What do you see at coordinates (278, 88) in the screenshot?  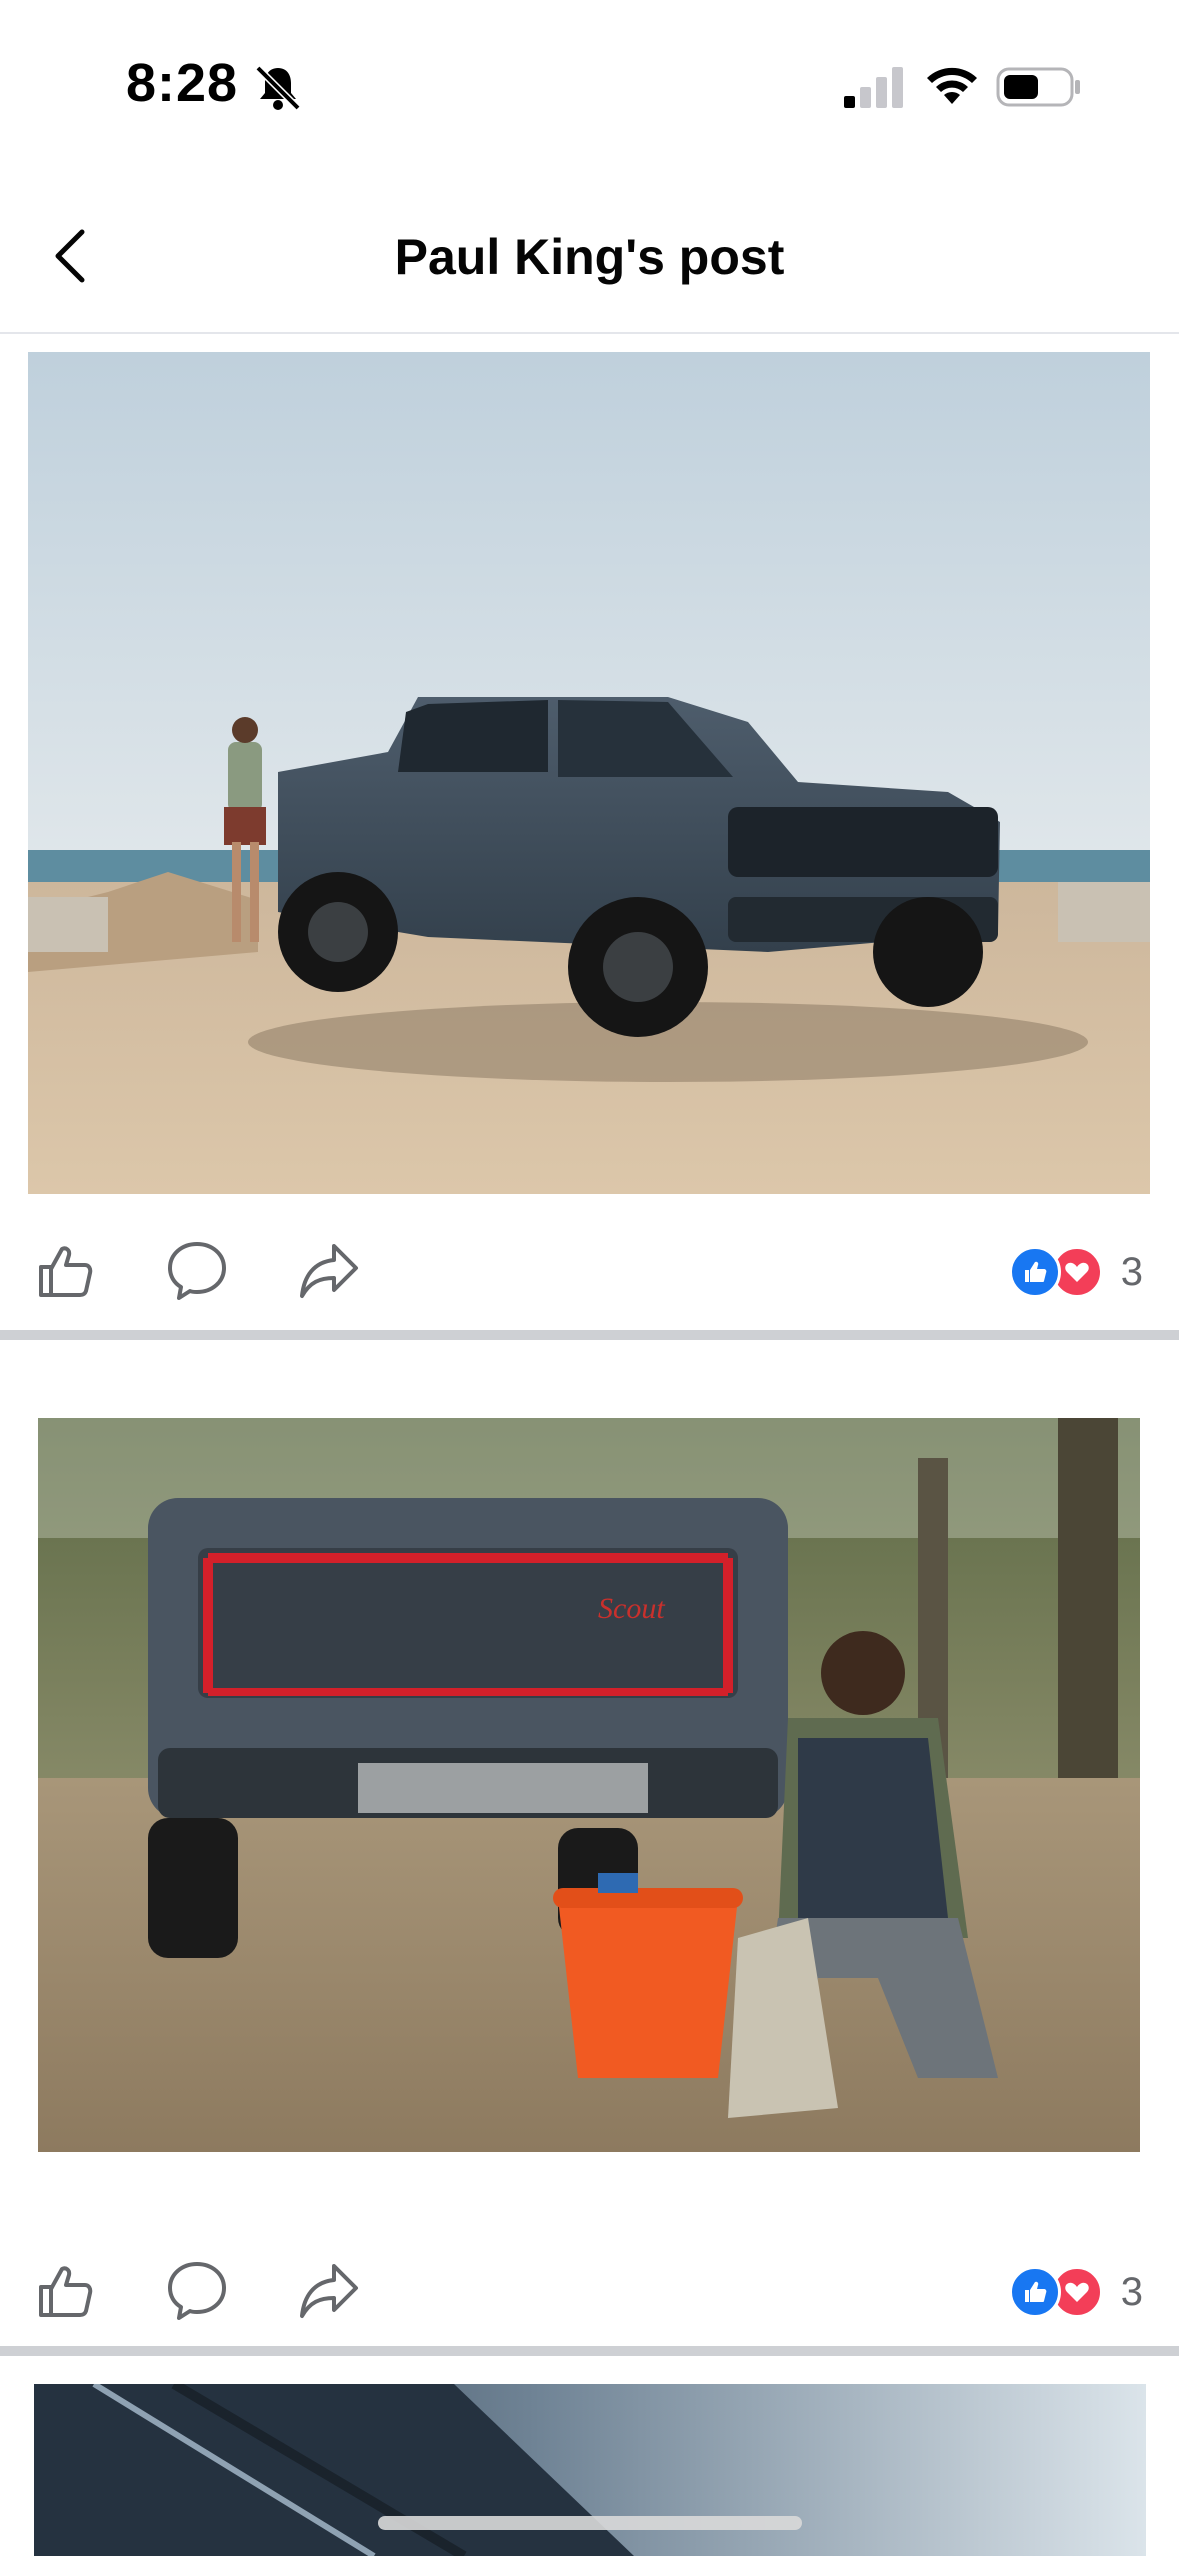 I see `bell-off-icon` at bounding box center [278, 88].